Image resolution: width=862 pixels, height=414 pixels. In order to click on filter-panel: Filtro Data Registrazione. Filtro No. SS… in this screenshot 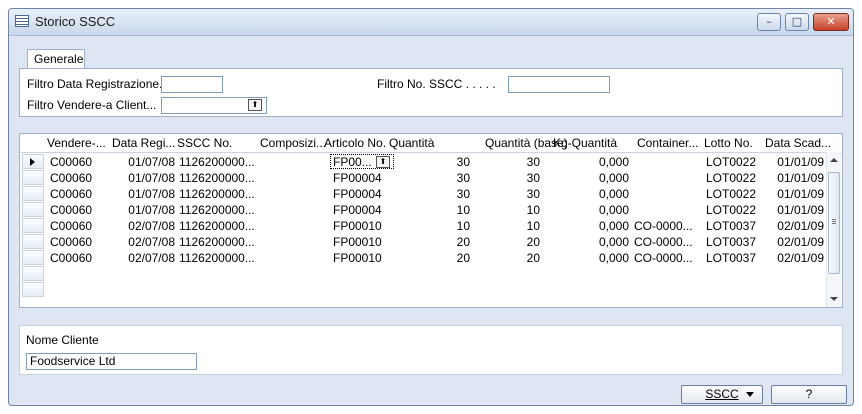, I will do `click(431, 92)`.